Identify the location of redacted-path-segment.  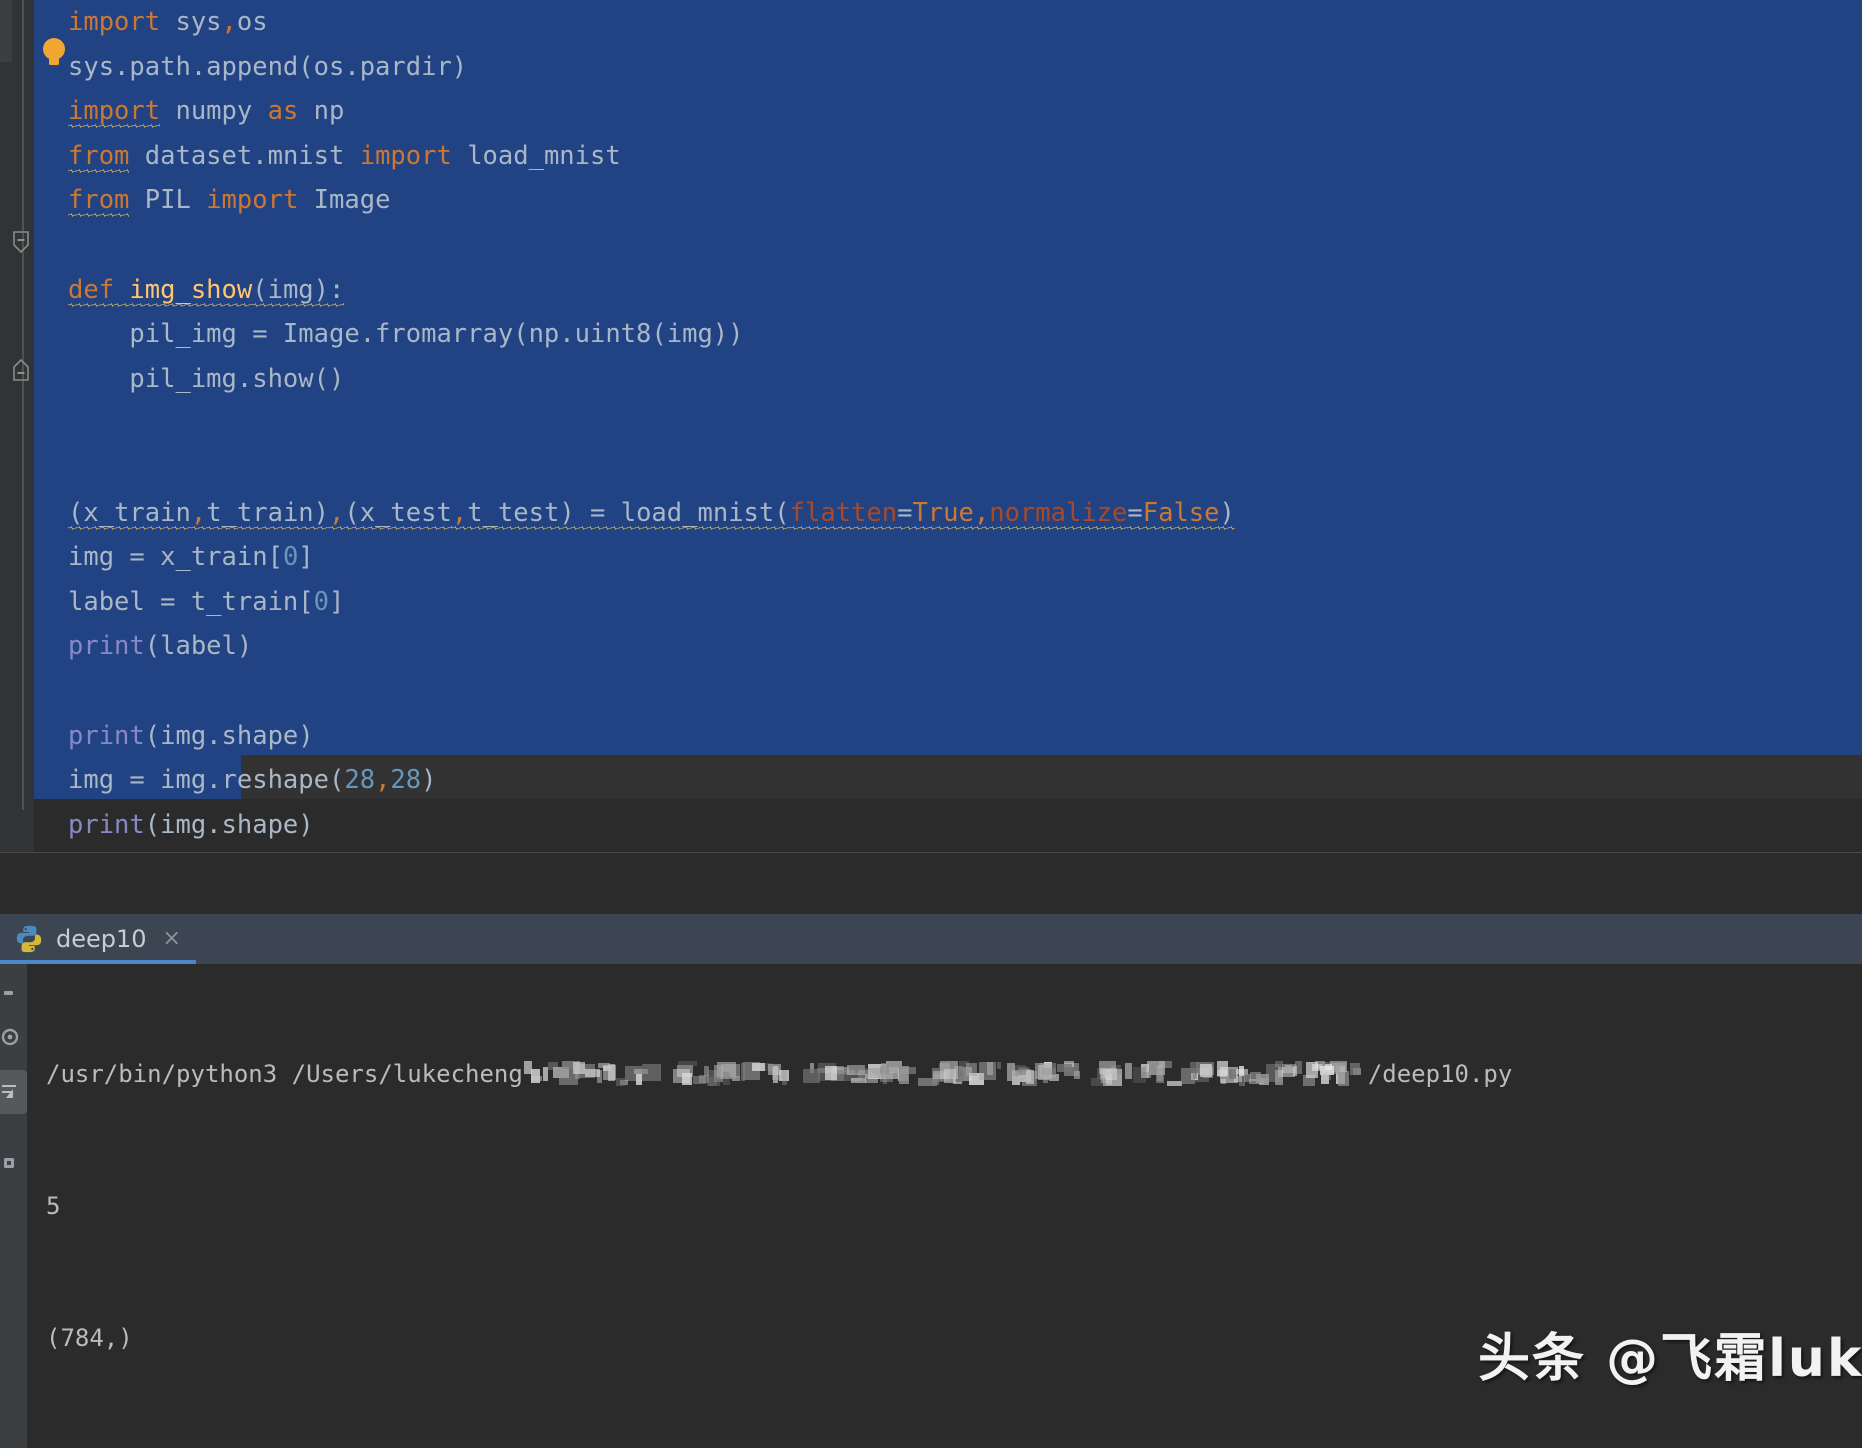
(945, 1074).